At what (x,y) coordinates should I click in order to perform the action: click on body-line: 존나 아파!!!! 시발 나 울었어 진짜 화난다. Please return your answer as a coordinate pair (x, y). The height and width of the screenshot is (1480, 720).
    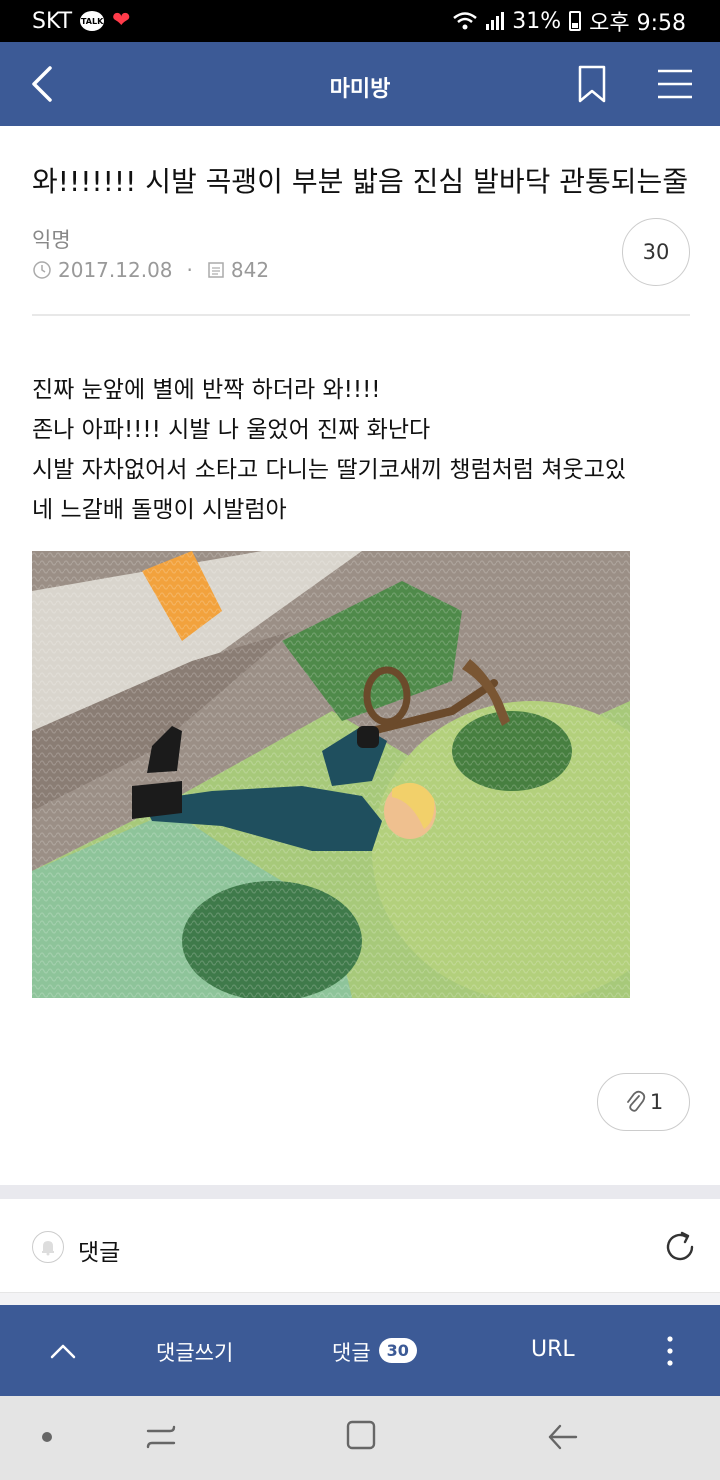
    Looking at the image, I should click on (231, 430).